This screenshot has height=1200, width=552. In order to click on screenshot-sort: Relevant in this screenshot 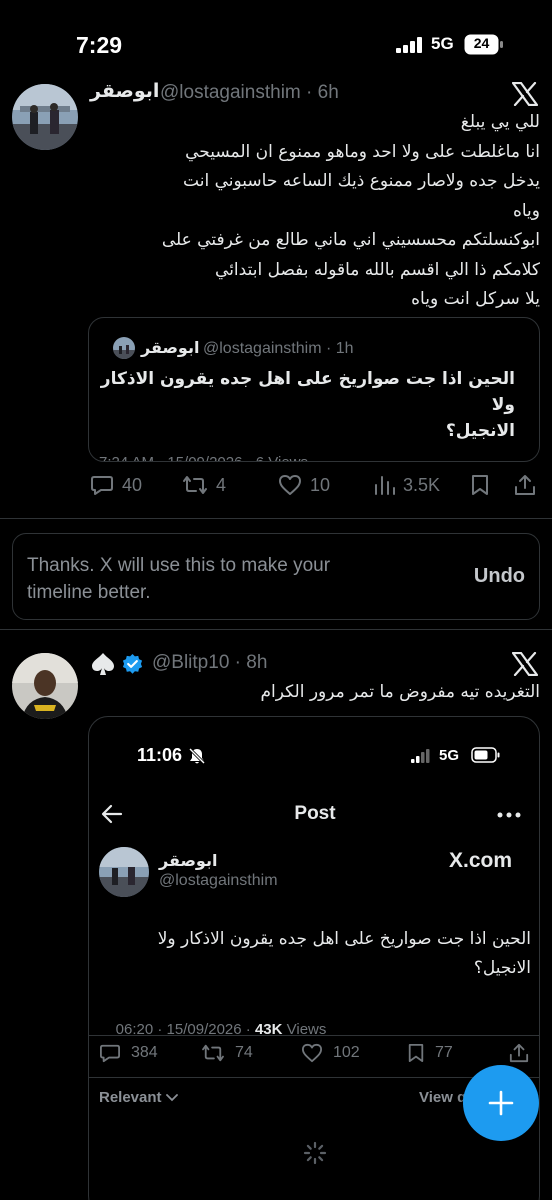, I will do `click(138, 1097)`.